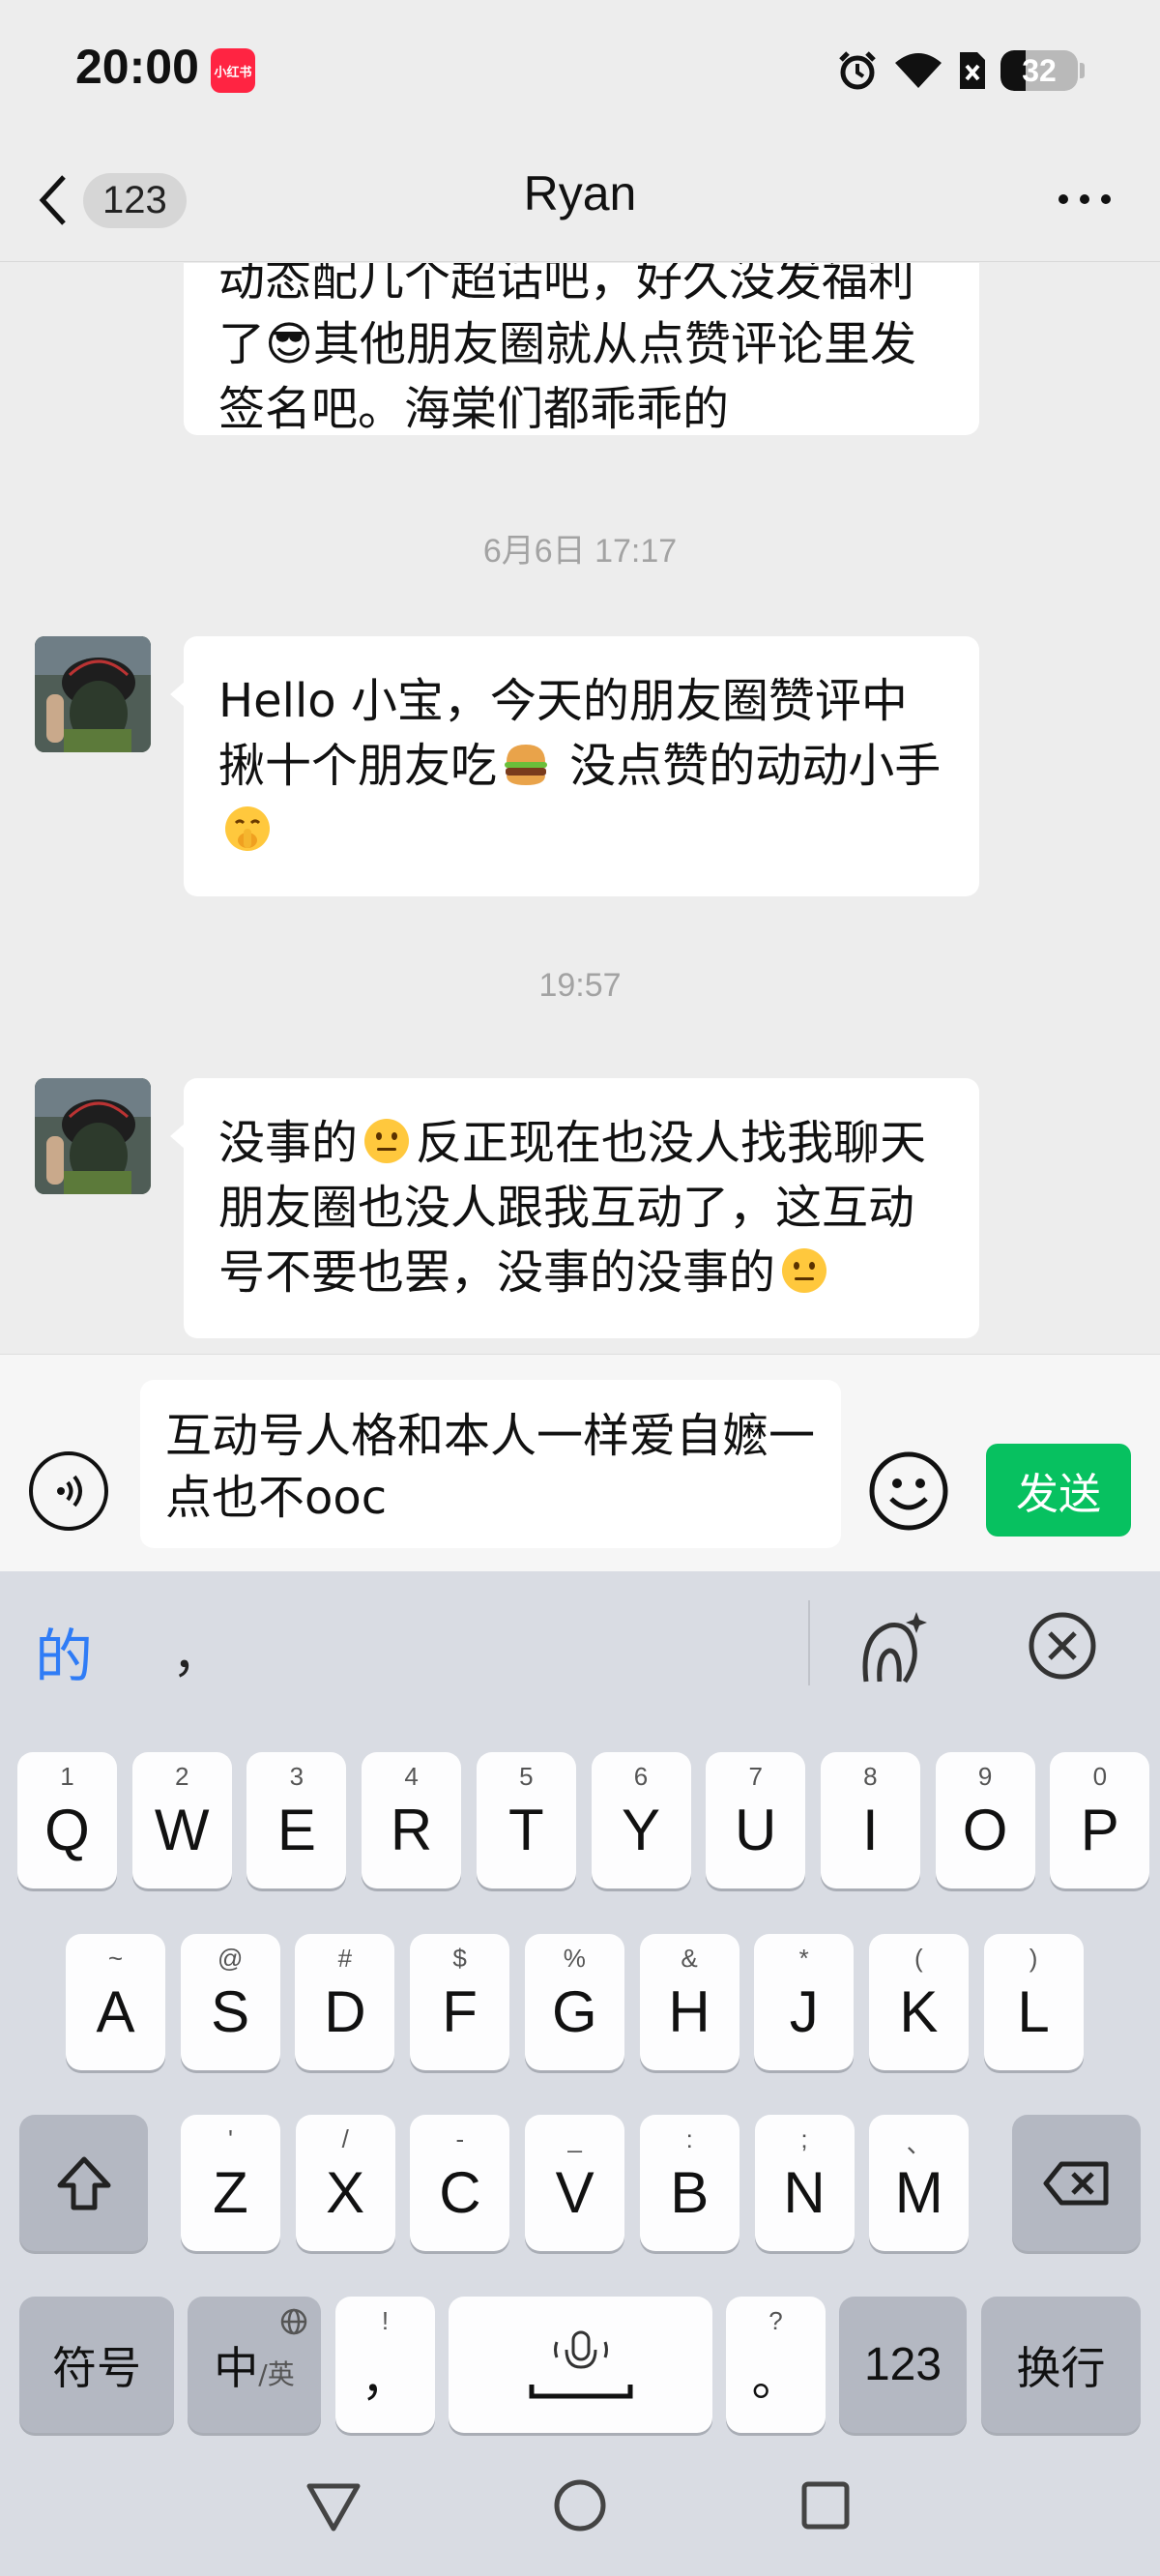 This screenshot has height=2576, width=1160. Describe the element at coordinates (892, 1646) in the screenshot. I see `ai-assistant-icon` at that location.